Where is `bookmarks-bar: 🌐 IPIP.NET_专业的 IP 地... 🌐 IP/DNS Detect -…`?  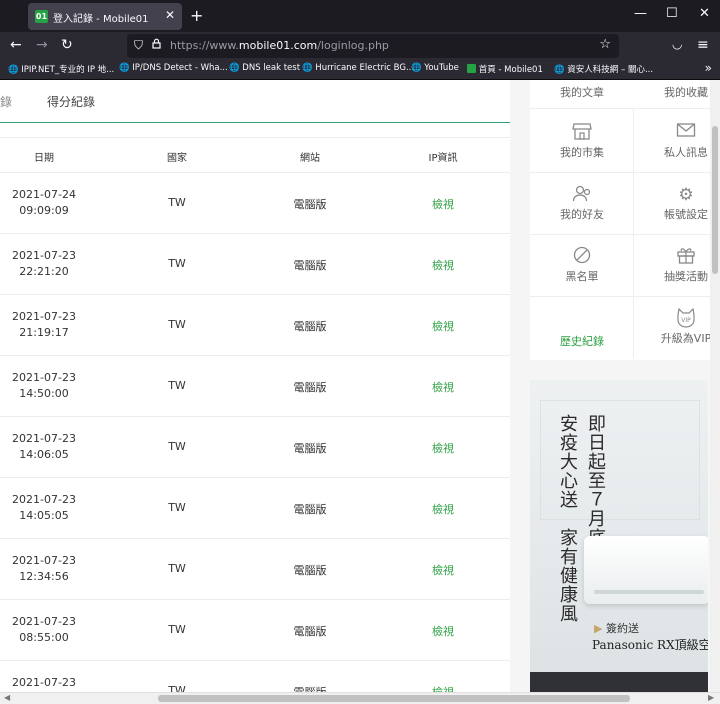
bookmarks-bar: 🌐 IPIP.NET_专业的 IP 地... 🌐 IP/DNS Detect -… is located at coordinates (360, 70).